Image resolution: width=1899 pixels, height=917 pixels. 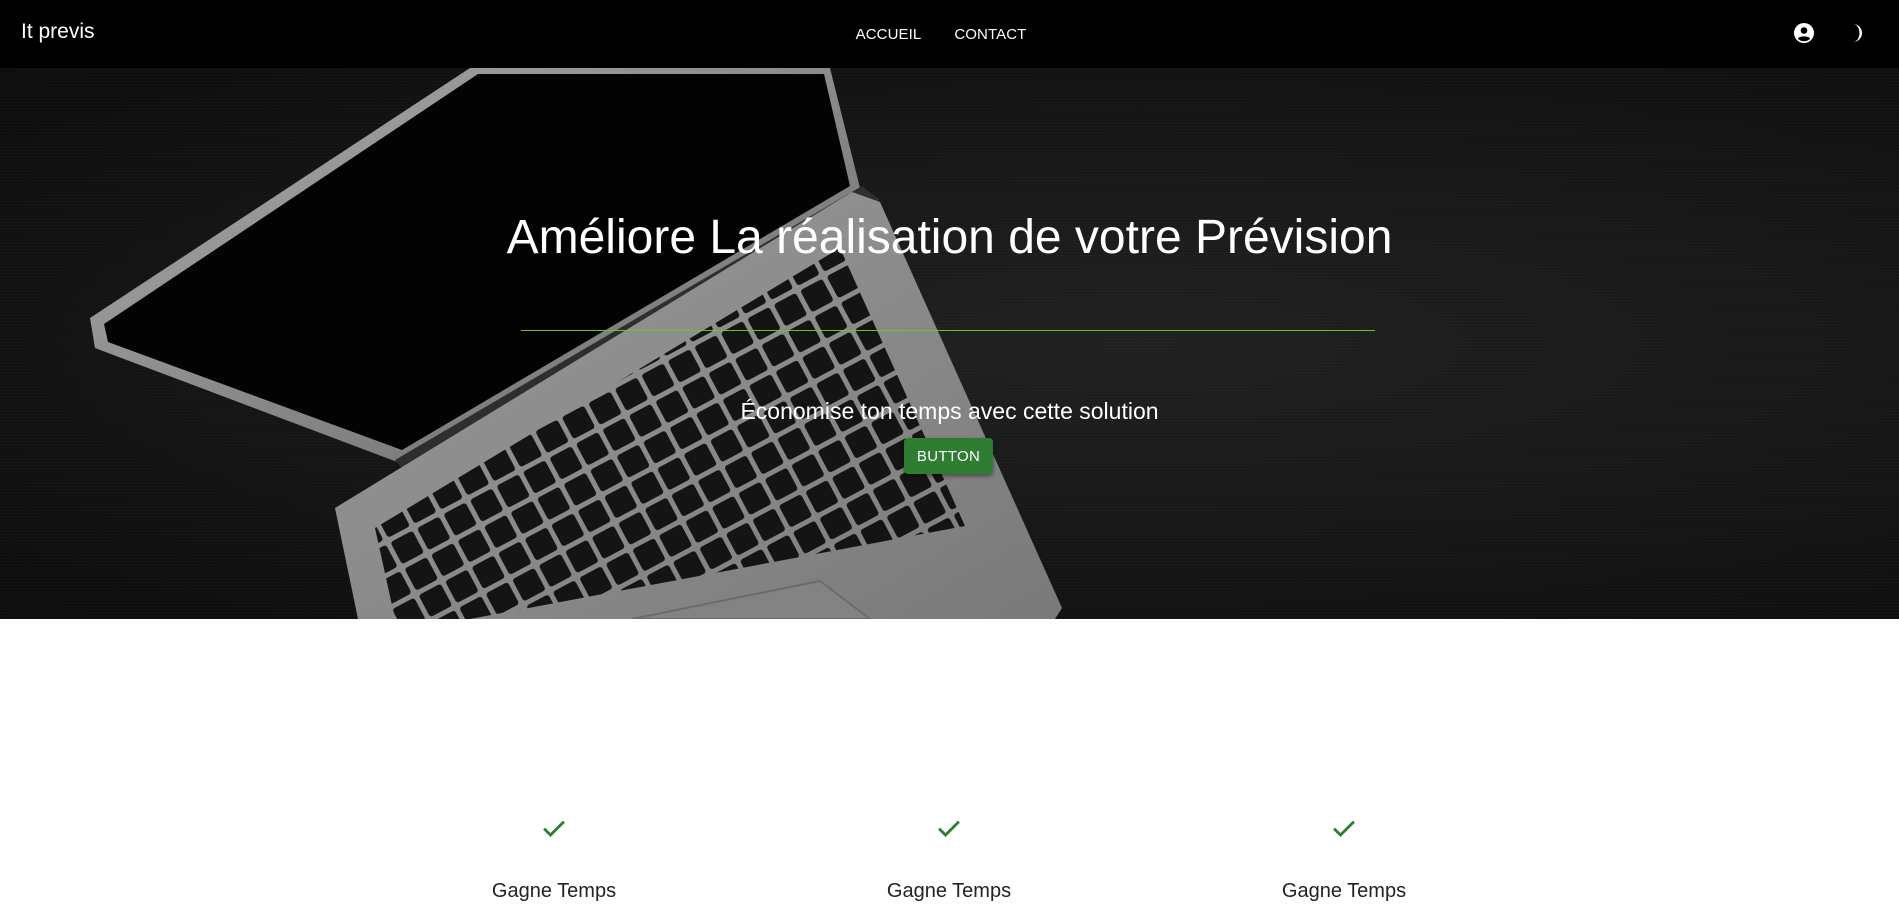 What do you see at coordinates (948, 456) in the screenshot?
I see `hero-cta-button: BUTTON` at bounding box center [948, 456].